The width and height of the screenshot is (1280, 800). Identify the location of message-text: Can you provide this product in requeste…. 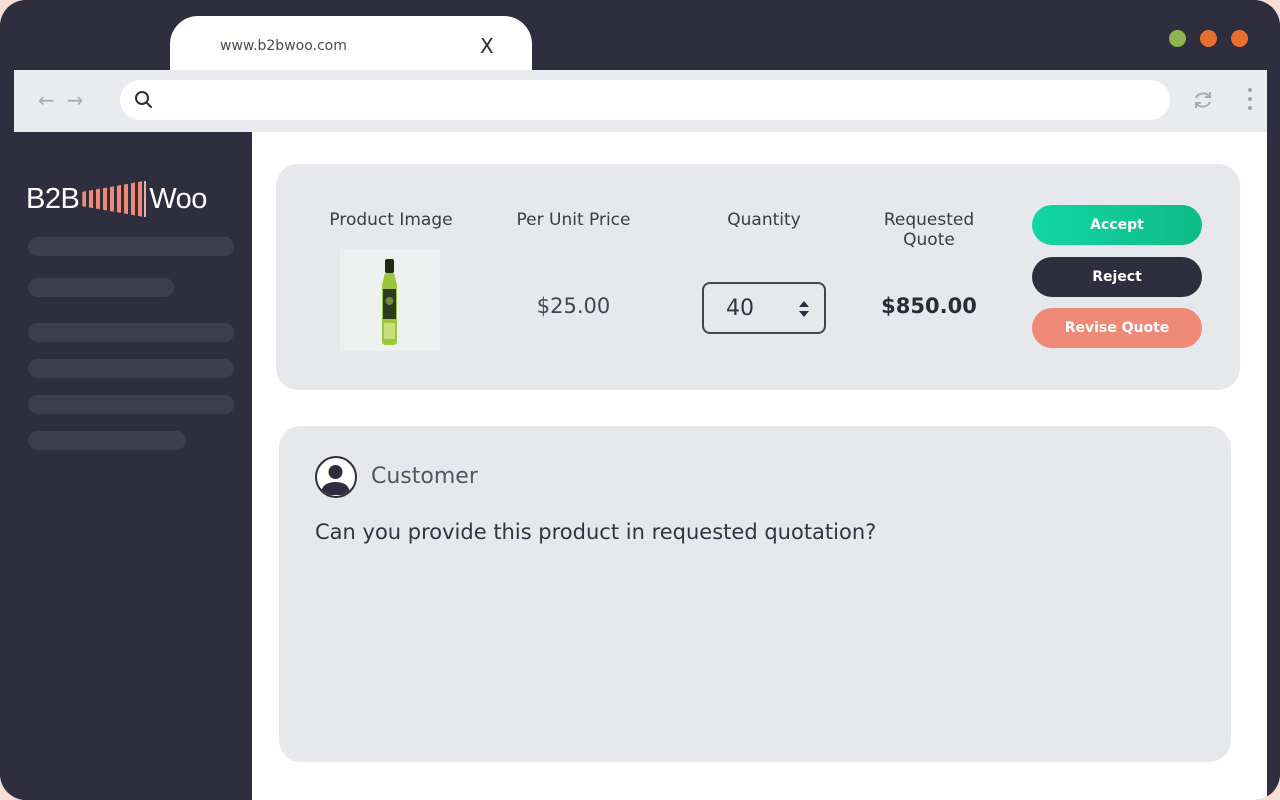
(596, 532).